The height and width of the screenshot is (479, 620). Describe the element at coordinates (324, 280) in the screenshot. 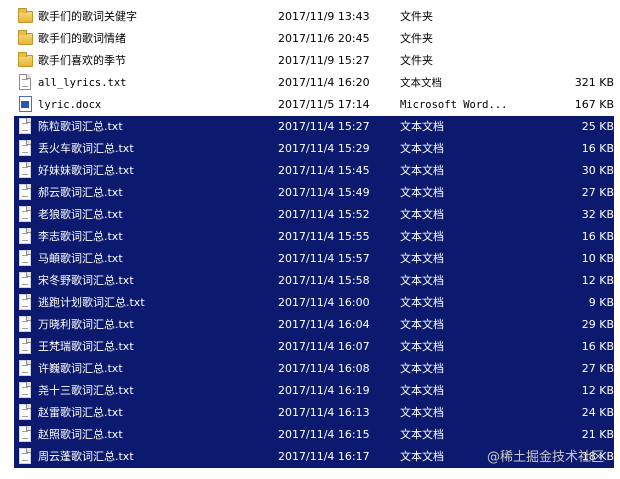

I see `file-modified-date: 2017/11/4 15:58` at that location.